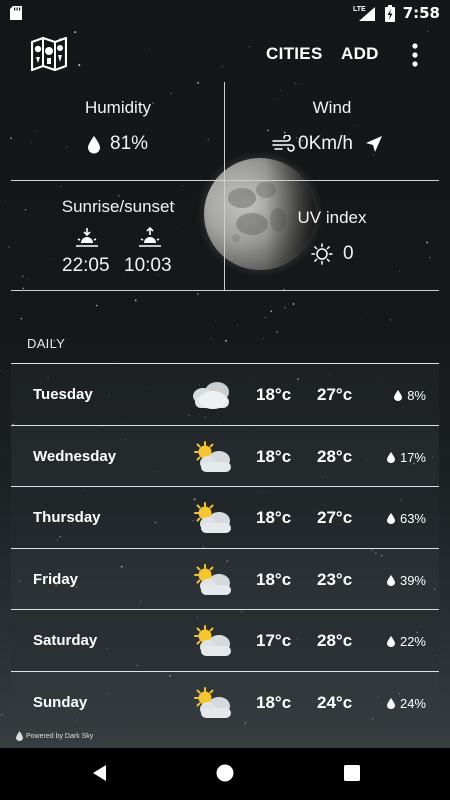  I want to click on daily-row: Sunday 18°c 24°c 24%, so click(225, 701).